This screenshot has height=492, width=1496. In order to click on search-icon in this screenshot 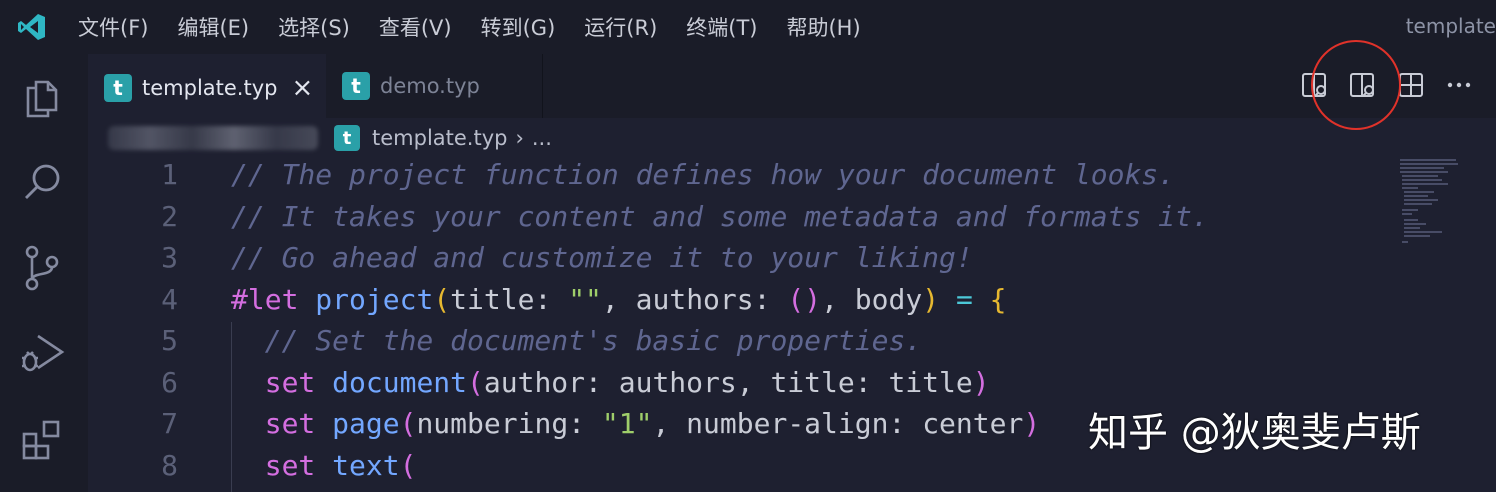, I will do `click(42, 182)`.